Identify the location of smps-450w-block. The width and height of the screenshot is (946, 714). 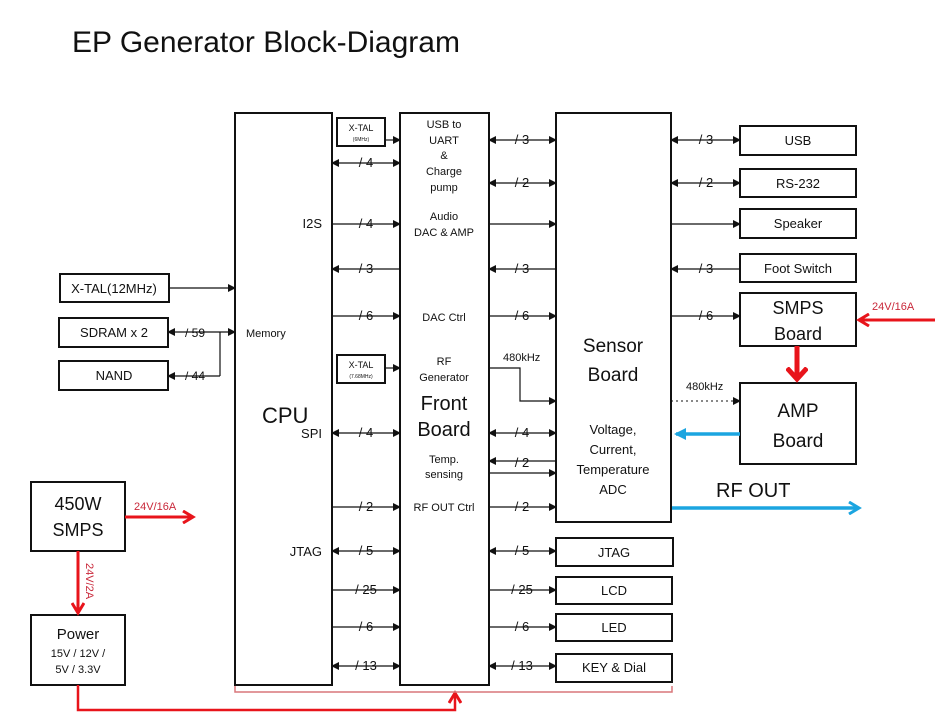
(78, 516).